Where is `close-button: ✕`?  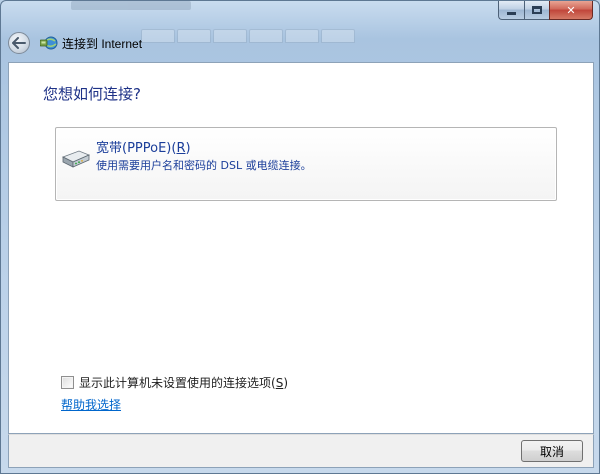 close-button: ✕ is located at coordinates (571, 10).